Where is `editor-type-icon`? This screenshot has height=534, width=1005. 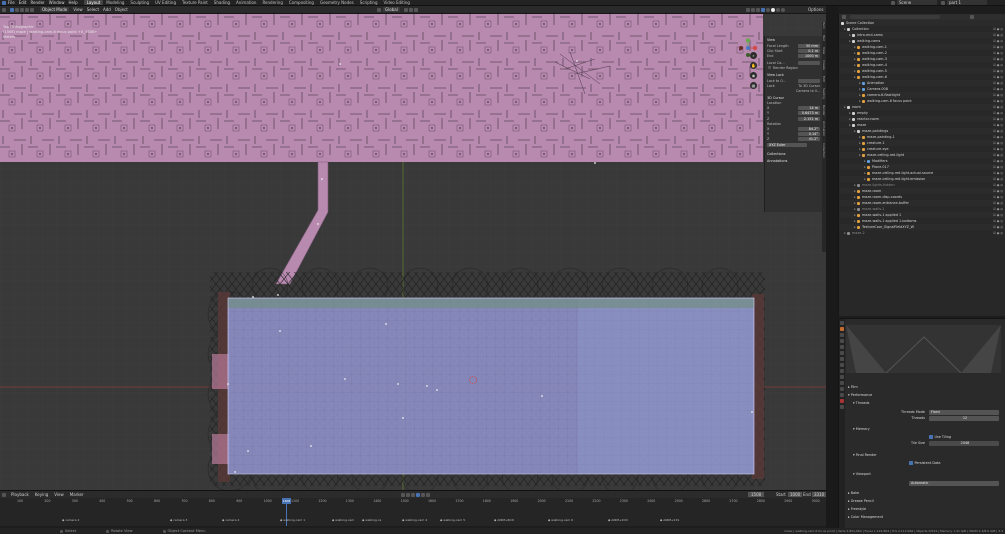
editor-type-icon is located at coordinates (4, 9).